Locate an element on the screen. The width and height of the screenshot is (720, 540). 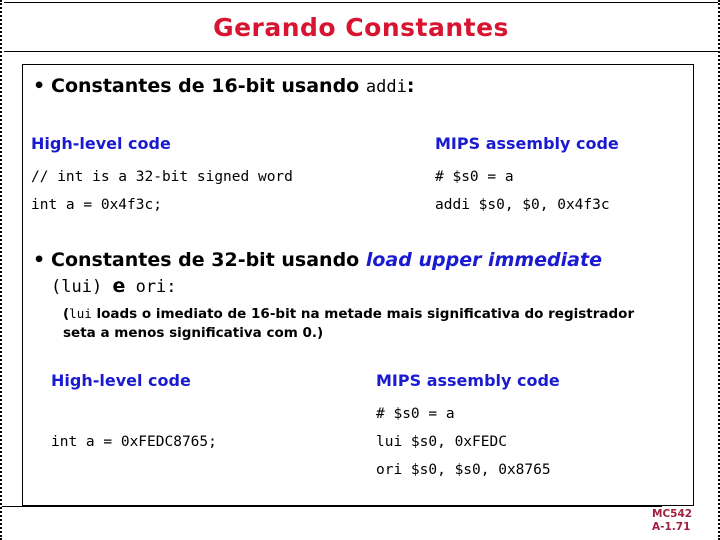
paren-close: ) is located at coordinates (102, 287).